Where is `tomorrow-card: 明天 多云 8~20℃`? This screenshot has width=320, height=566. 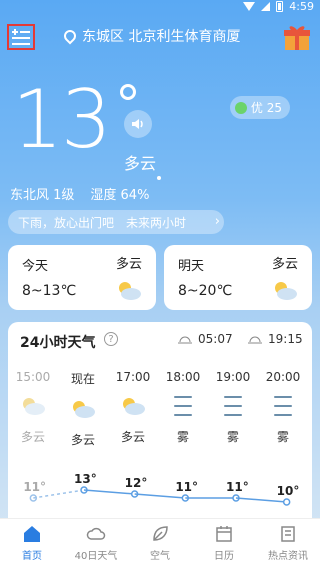
tomorrow-card: 明天 多云 8~20℃ is located at coordinates (238, 277).